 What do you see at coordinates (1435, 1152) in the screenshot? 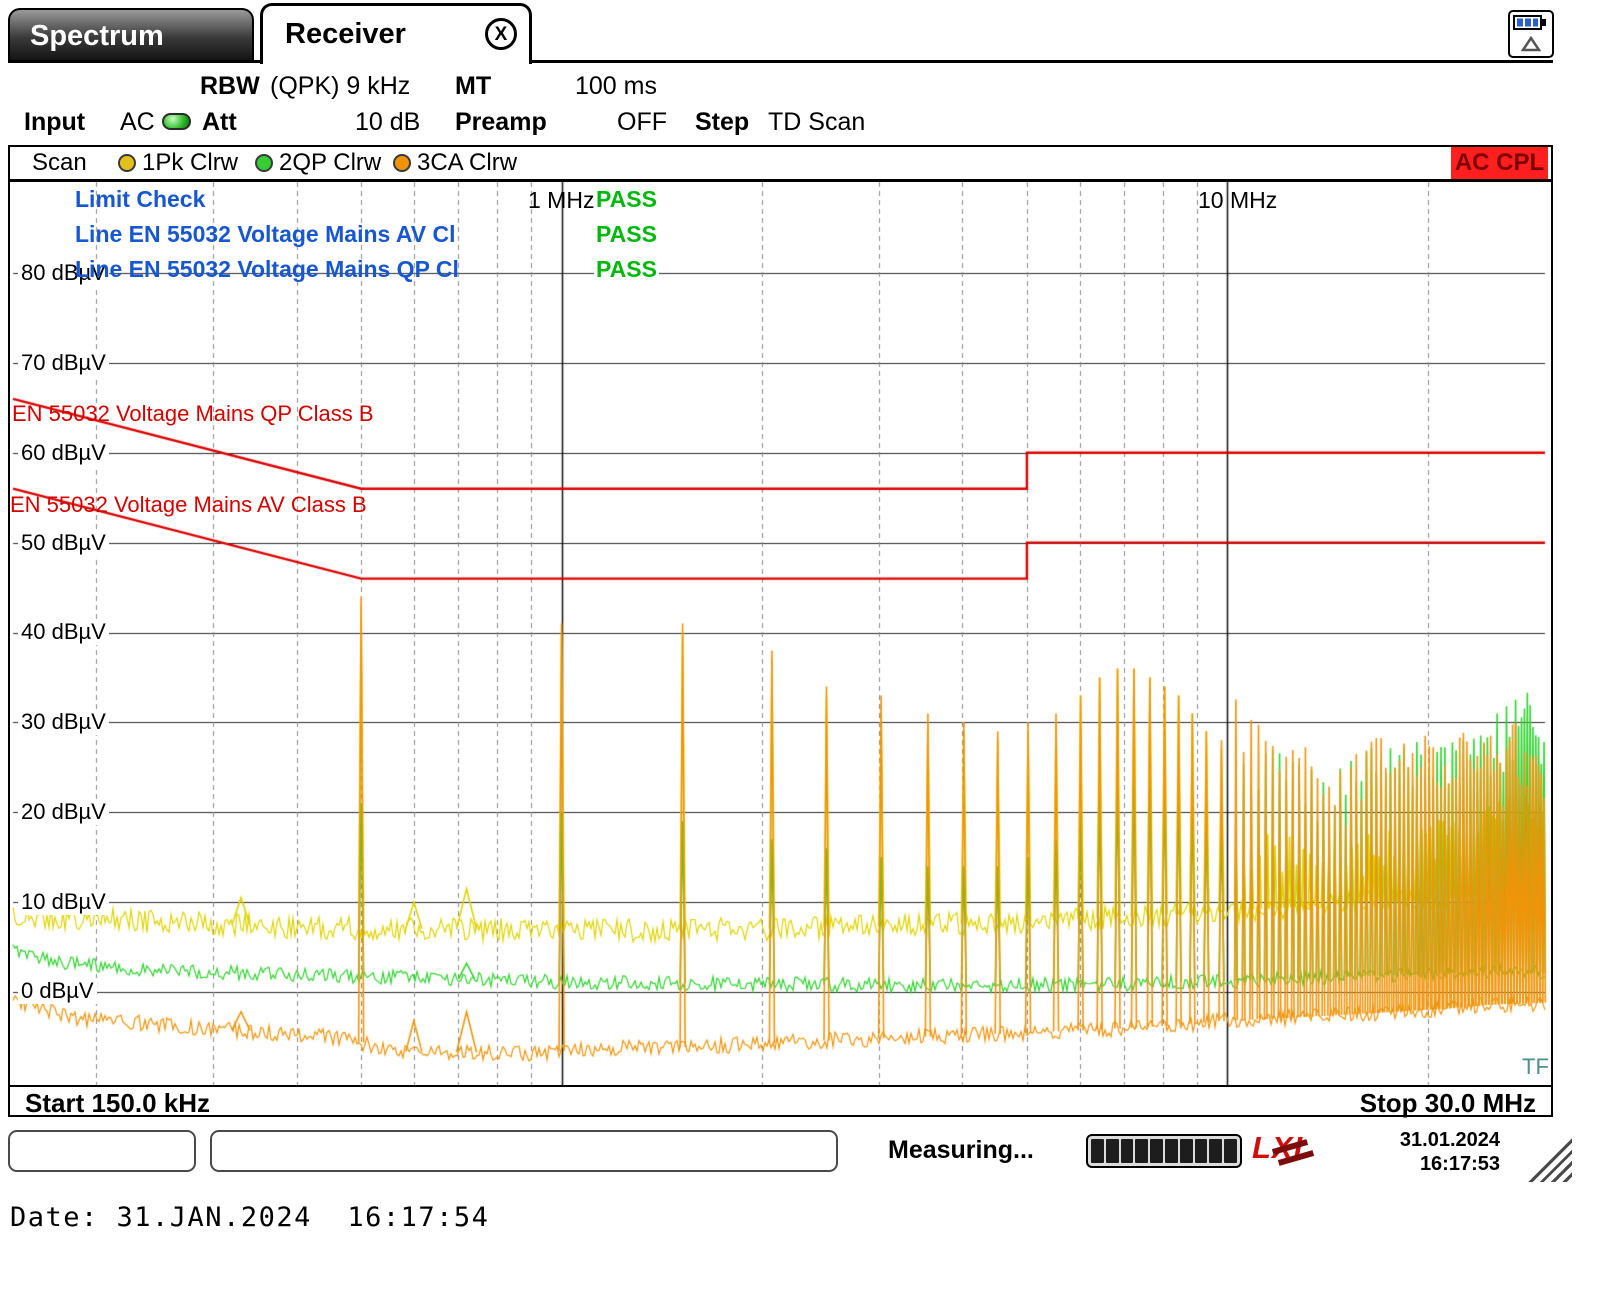
I see `clock-block: 31.01.2024 16:17:53` at bounding box center [1435, 1152].